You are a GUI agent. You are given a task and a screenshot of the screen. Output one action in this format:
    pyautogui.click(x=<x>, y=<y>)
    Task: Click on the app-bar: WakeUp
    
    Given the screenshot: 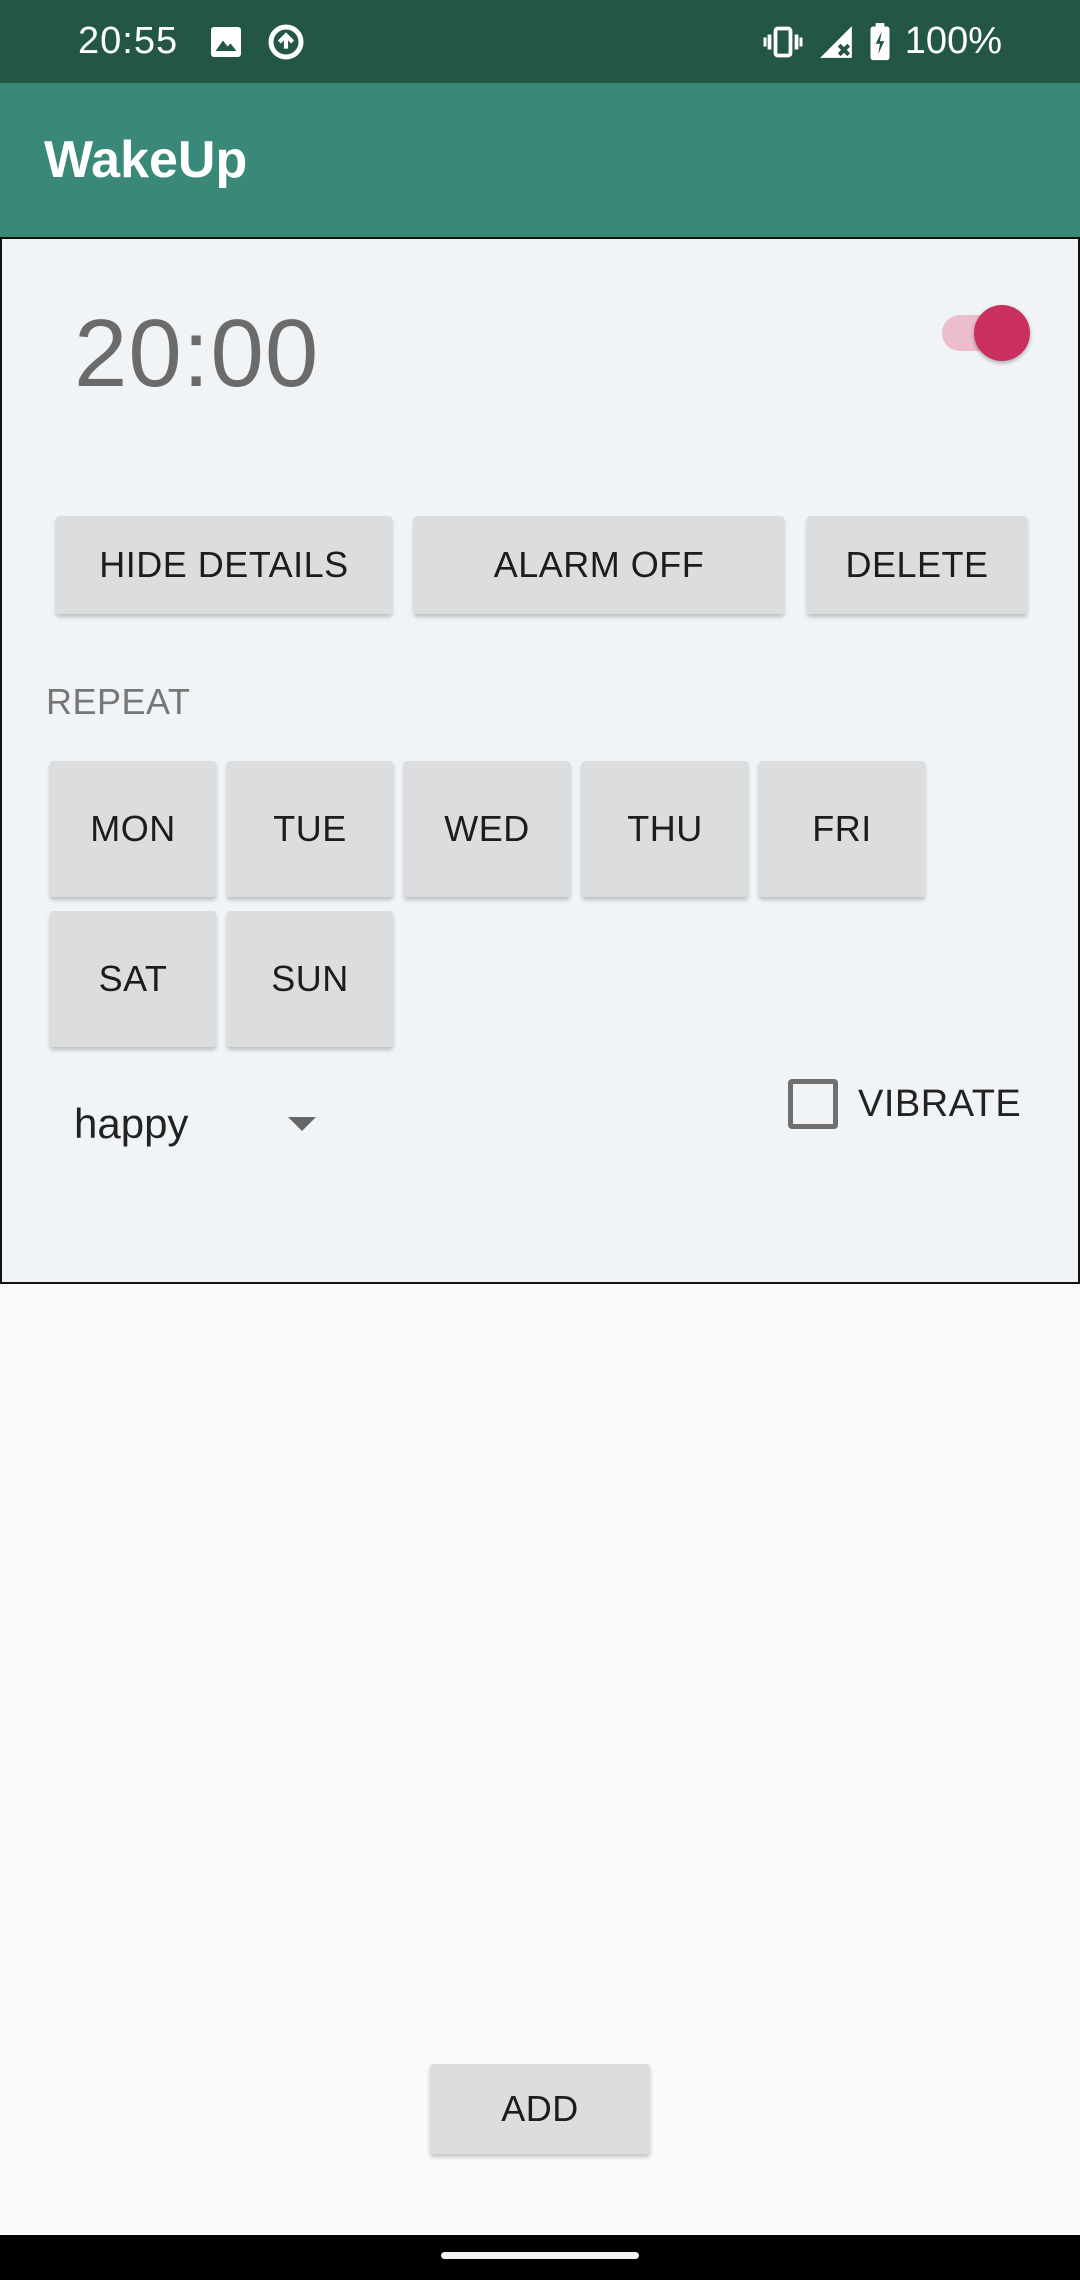 What is the action you would take?
    pyautogui.click(x=540, y=160)
    